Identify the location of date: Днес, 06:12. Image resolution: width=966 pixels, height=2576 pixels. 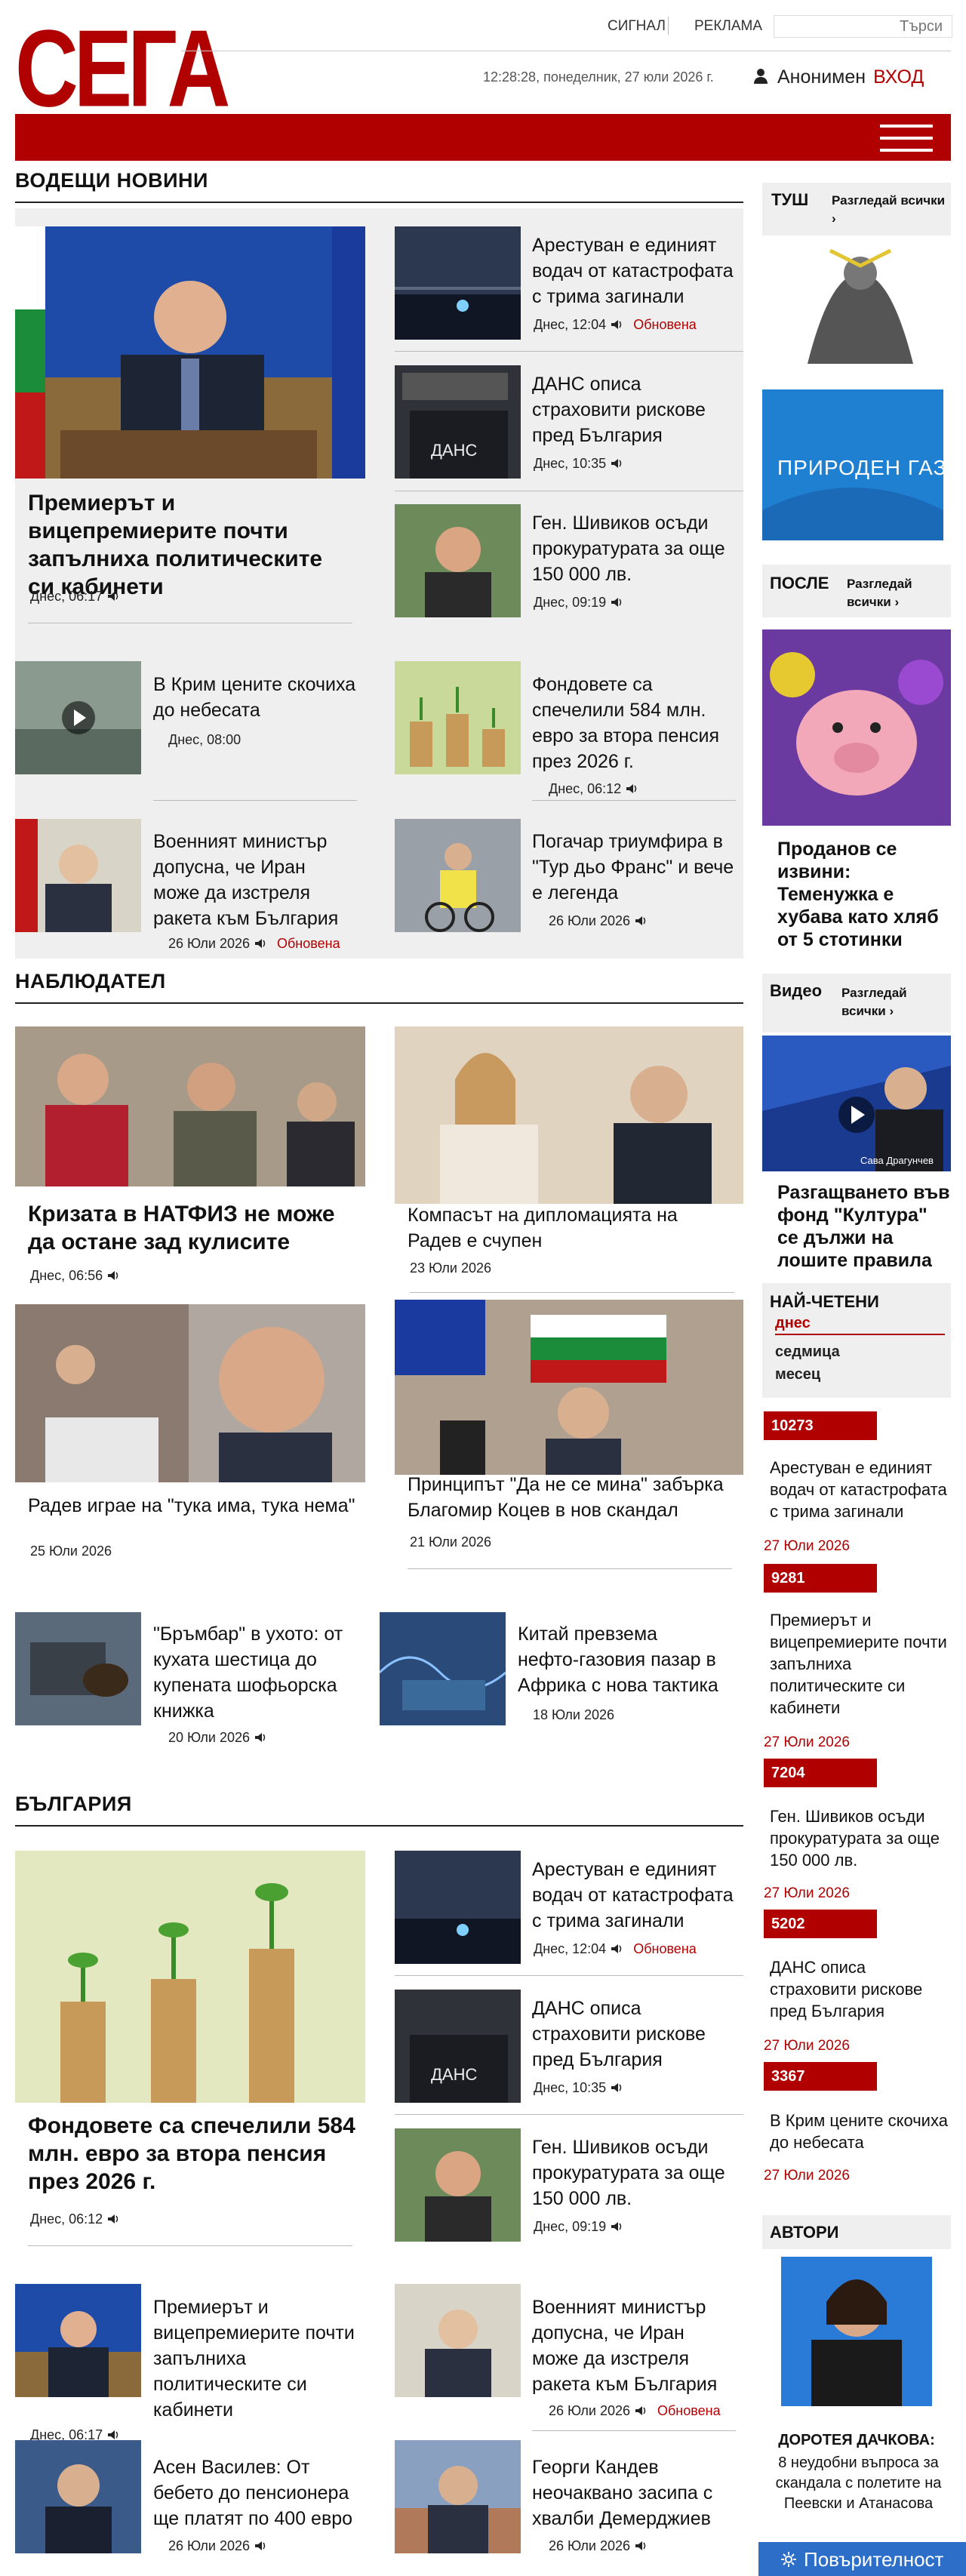
(585, 788).